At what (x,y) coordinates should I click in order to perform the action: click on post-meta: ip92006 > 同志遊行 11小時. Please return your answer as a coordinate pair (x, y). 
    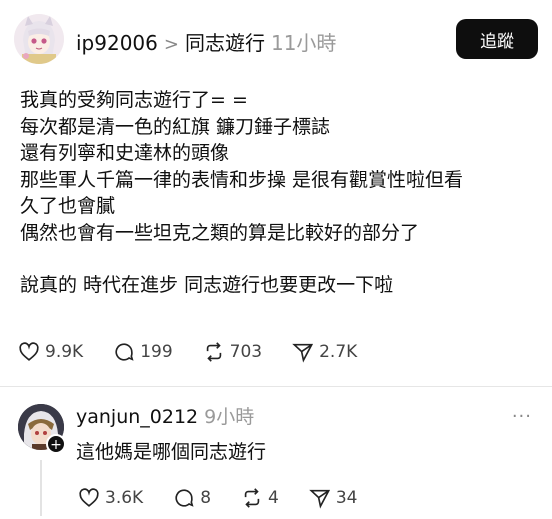
    Looking at the image, I should click on (206, 41).